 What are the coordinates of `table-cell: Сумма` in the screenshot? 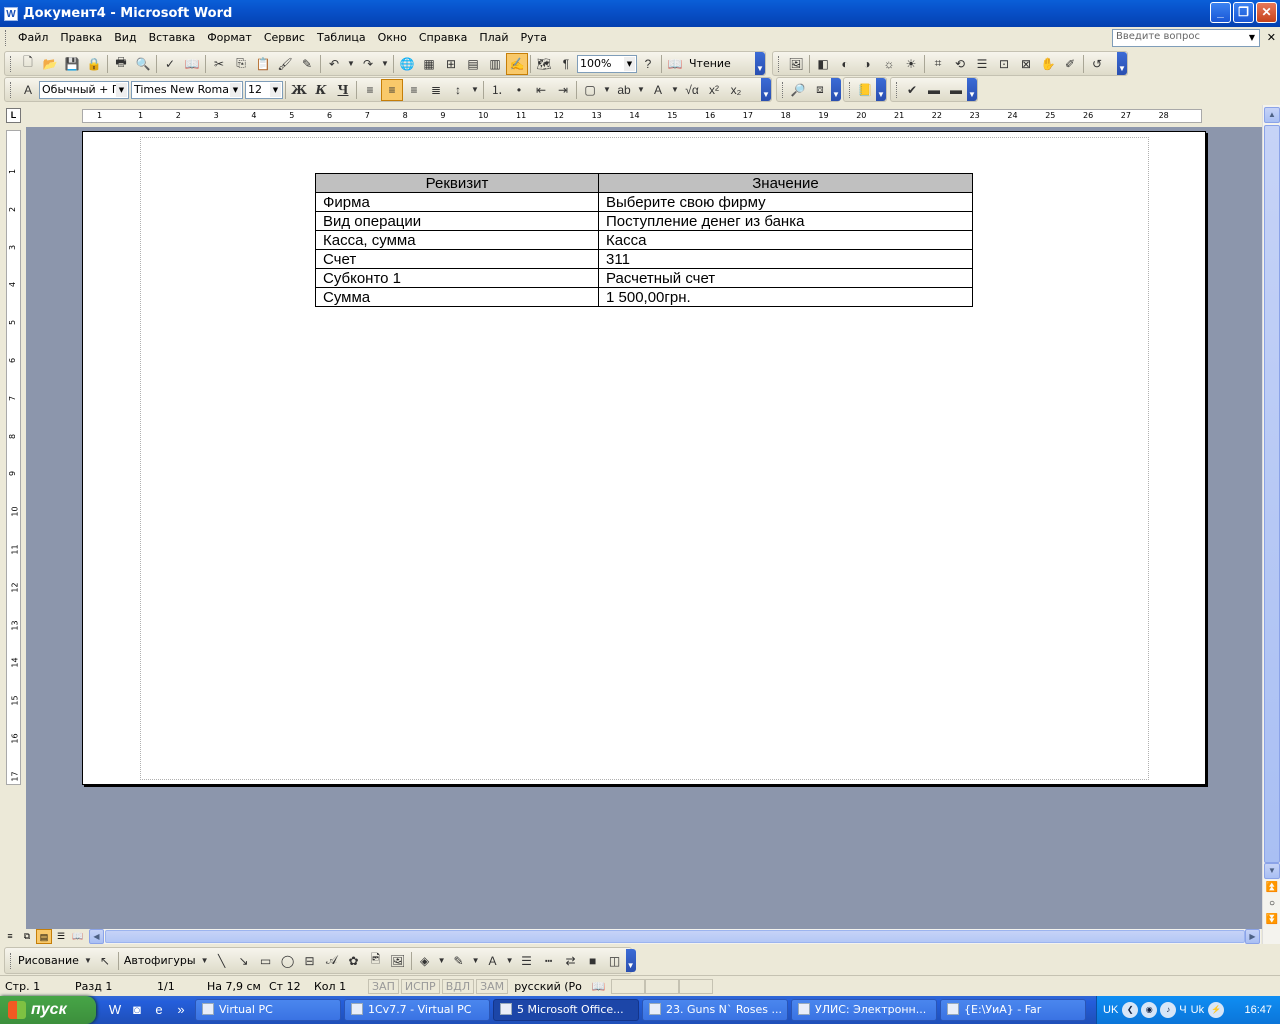 It's located at (457, 297).